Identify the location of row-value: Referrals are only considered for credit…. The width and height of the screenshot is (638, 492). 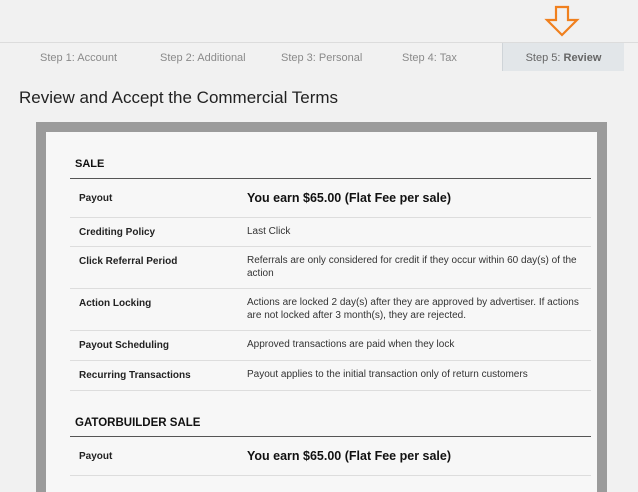
(412, 267).